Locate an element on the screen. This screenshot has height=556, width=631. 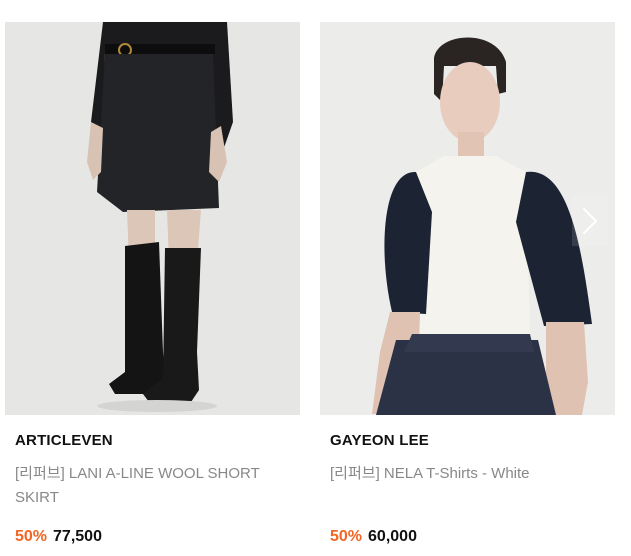
chevron-right-icon is located at coordinates (590, 221).